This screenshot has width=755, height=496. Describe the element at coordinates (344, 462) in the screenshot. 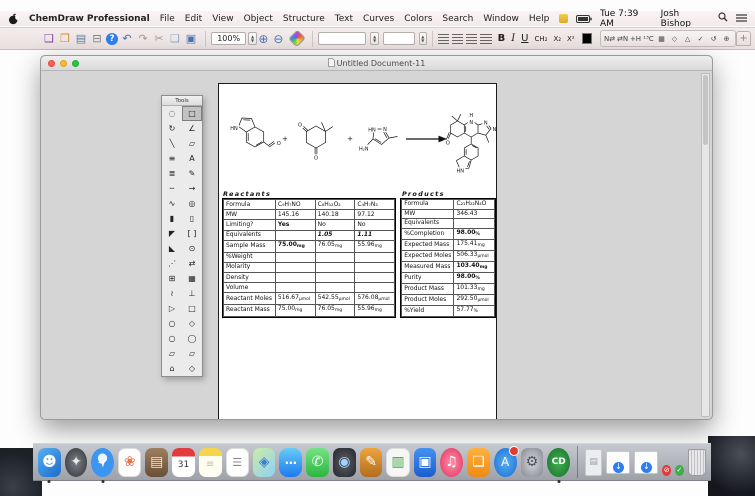

I see `dock-photo-booth: ◉` at that location.